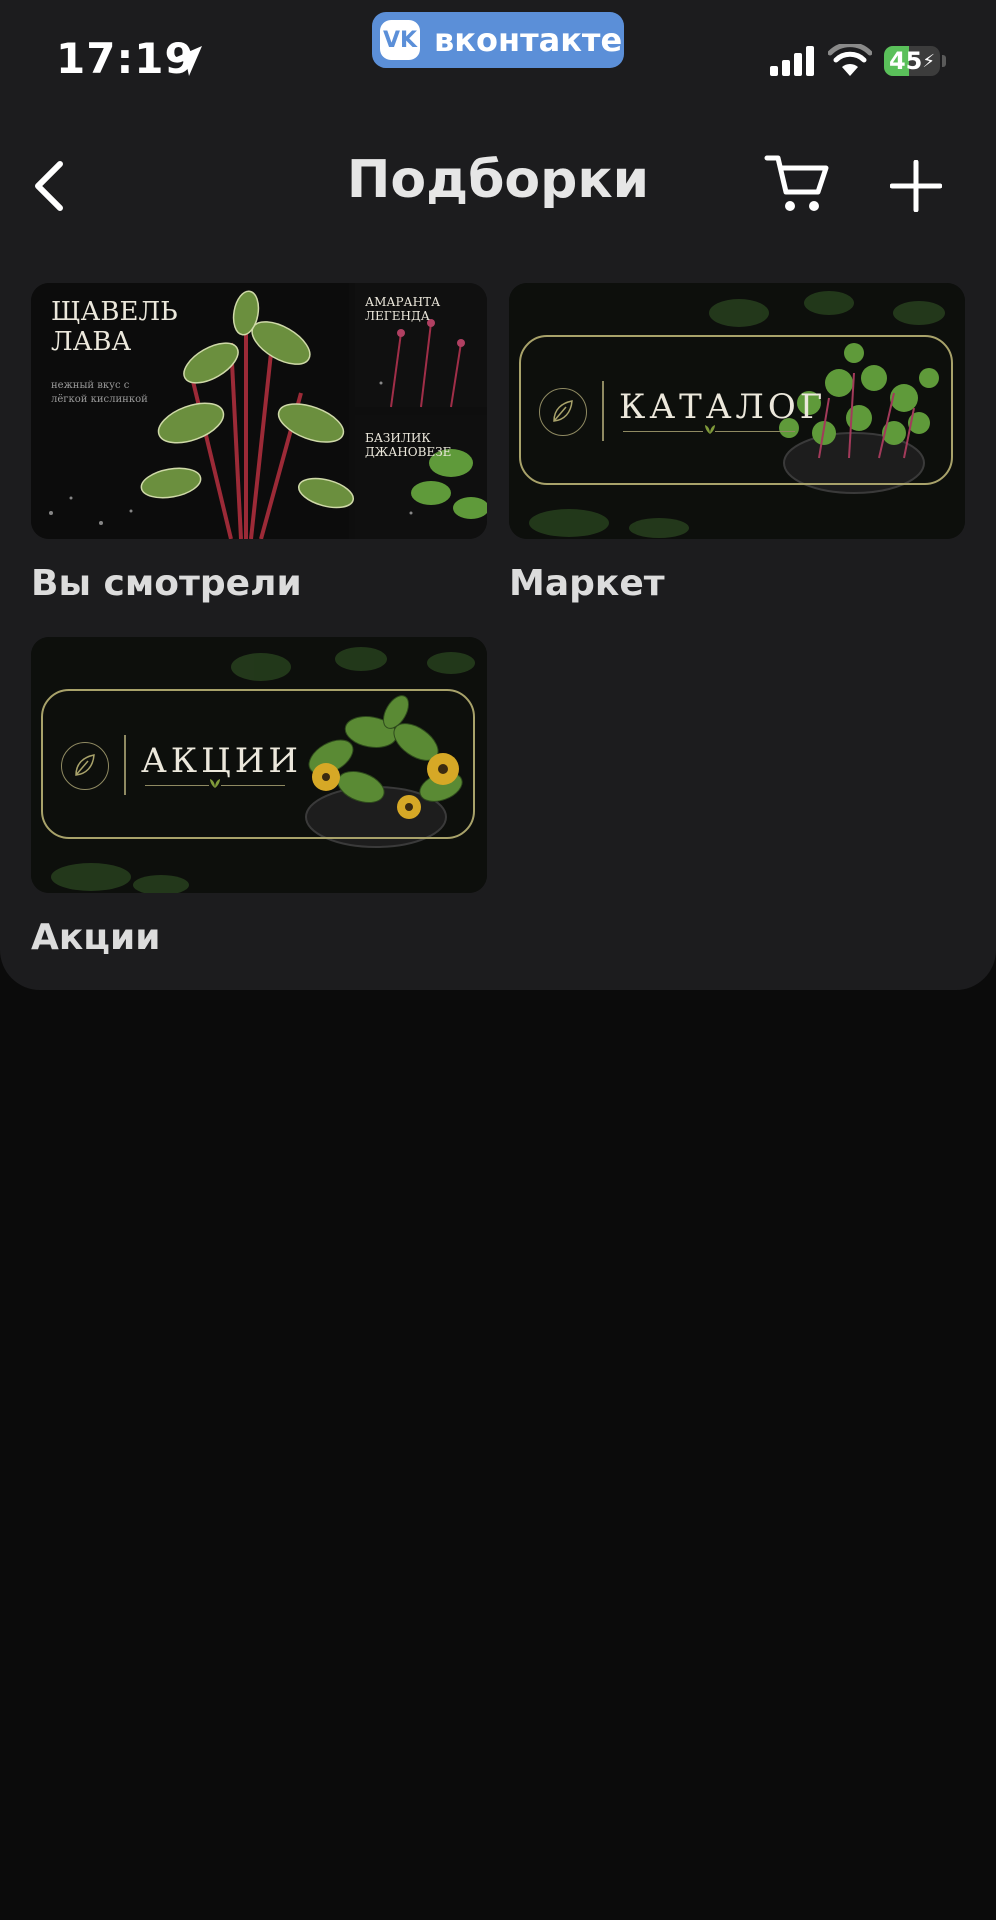 The width and height of the screenshot is (996, 1920). I want to click on wifi-icon, so click(850, 60).